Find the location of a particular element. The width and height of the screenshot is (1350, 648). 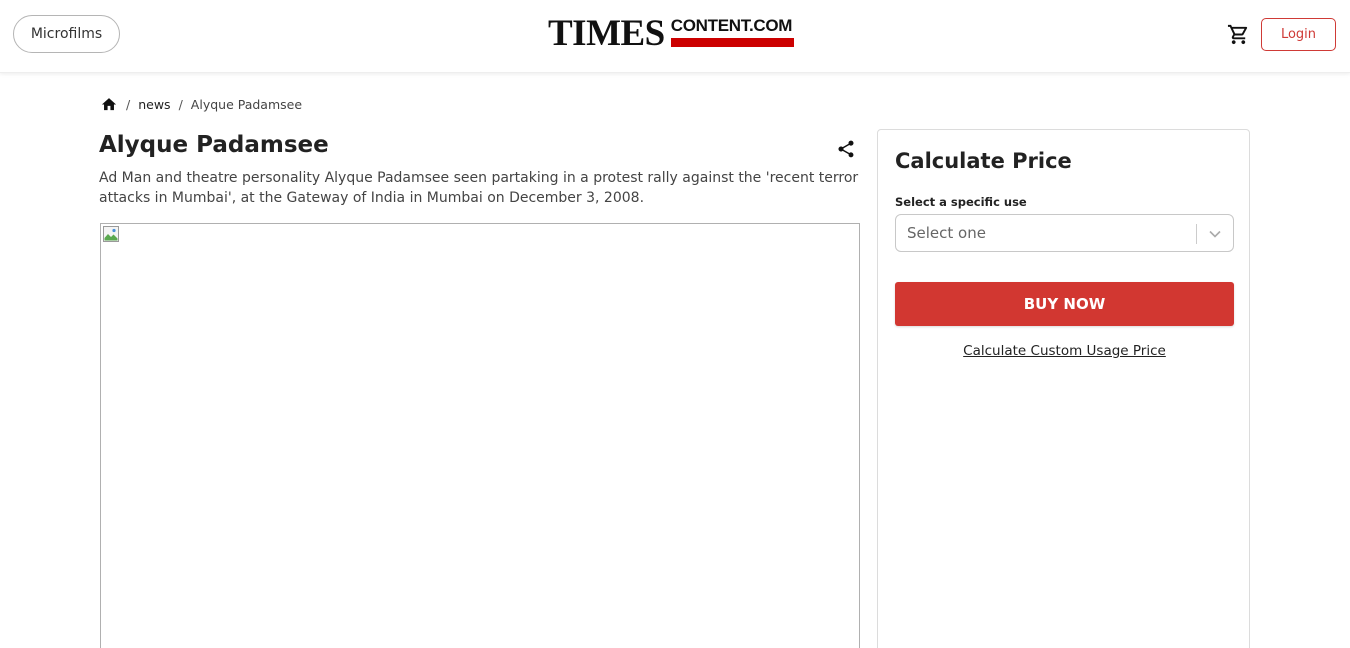

select-placeholder: Select one is located at coordinates (946, 233).